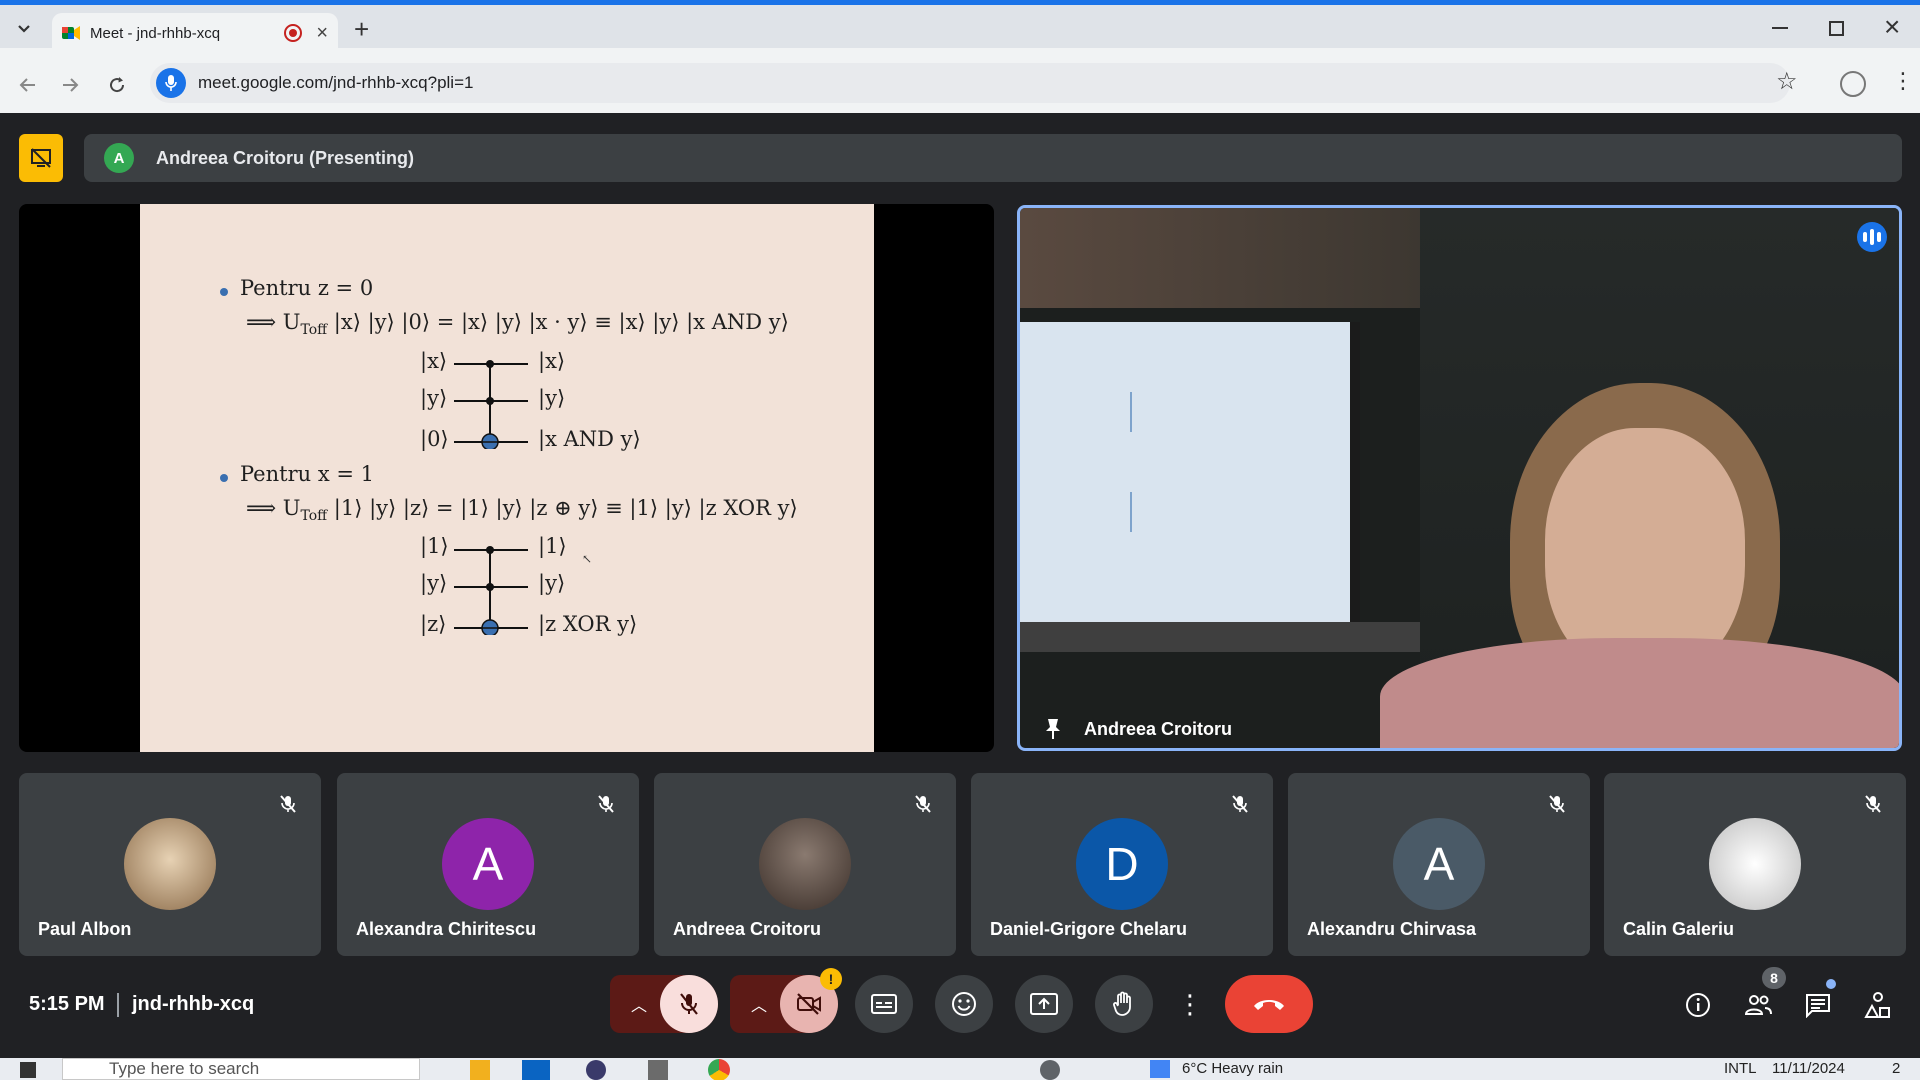 The height and width of the screenshot is (1080, 1920). Describe the element at coordinates (1679, 929) in the screenshot. I see `participant-name: Calin Galeriu` at that location.